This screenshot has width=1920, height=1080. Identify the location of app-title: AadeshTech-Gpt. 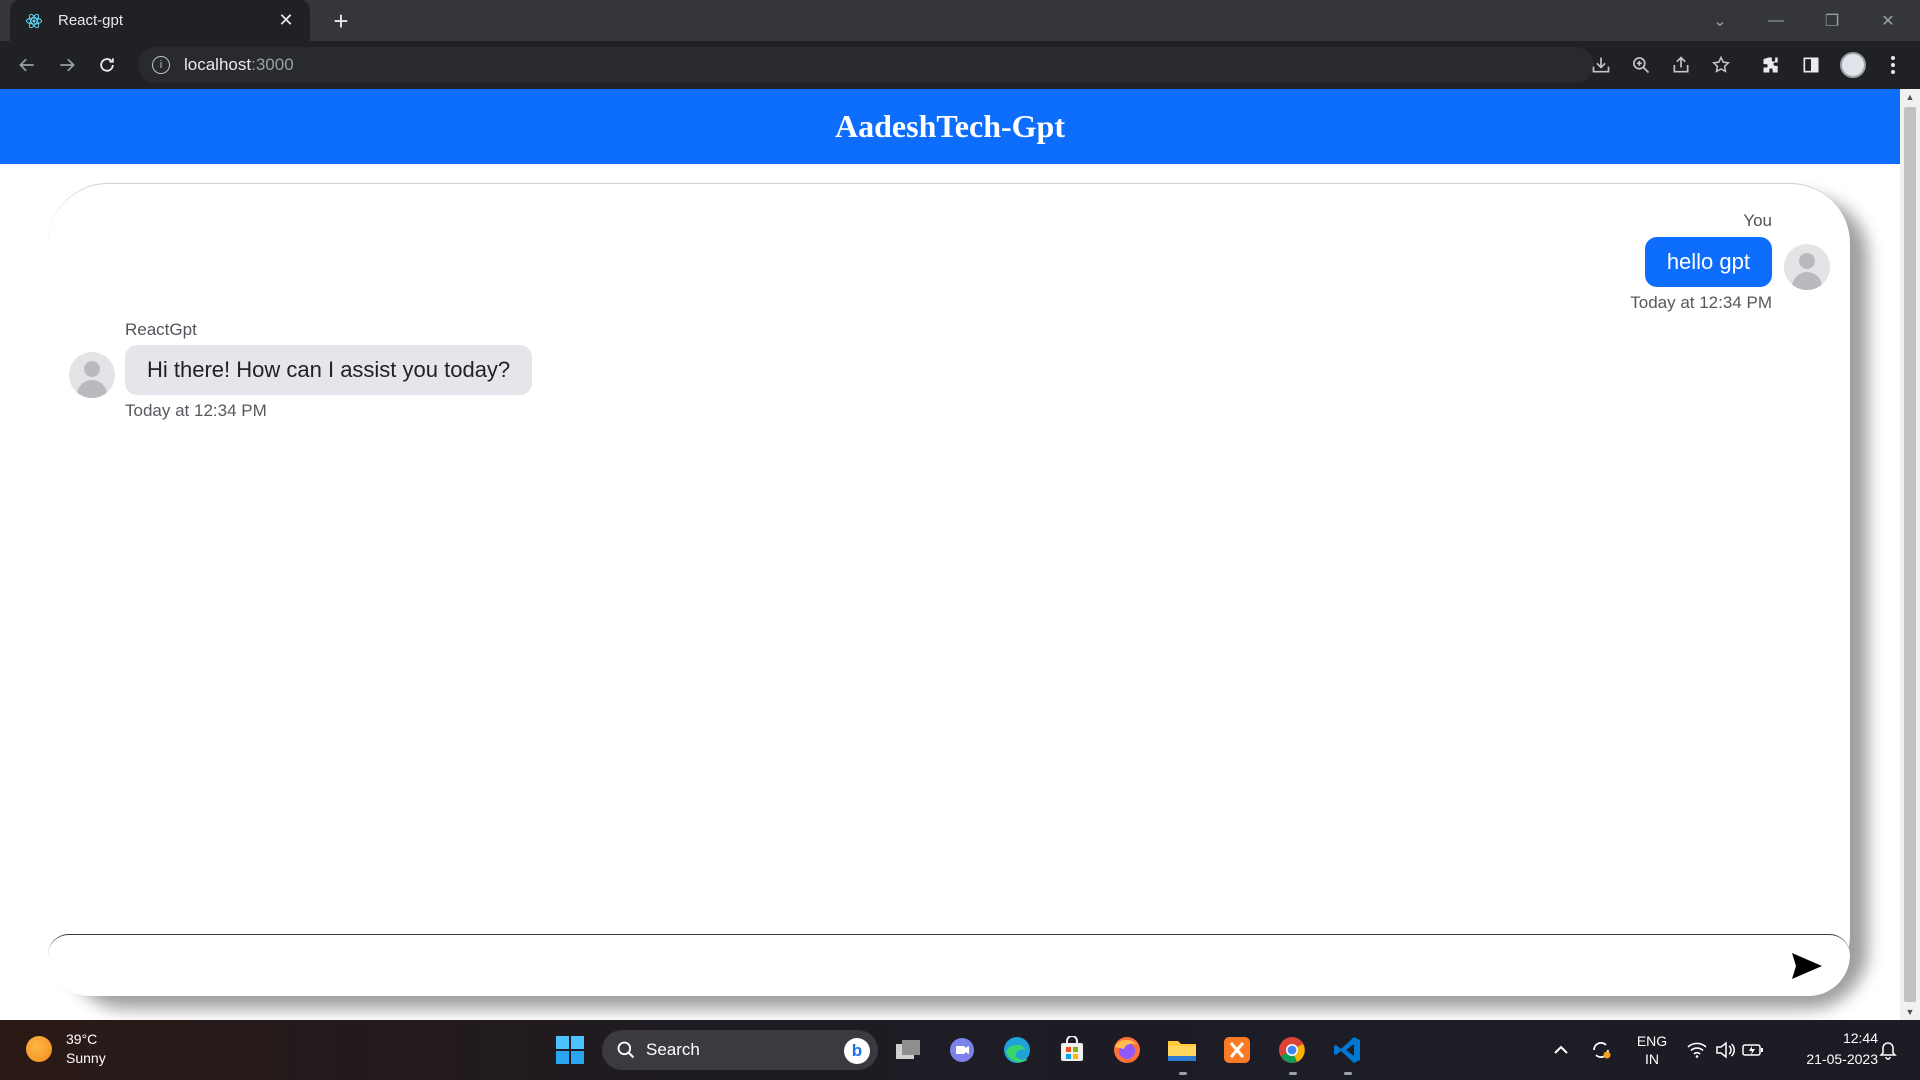
(950, 126).